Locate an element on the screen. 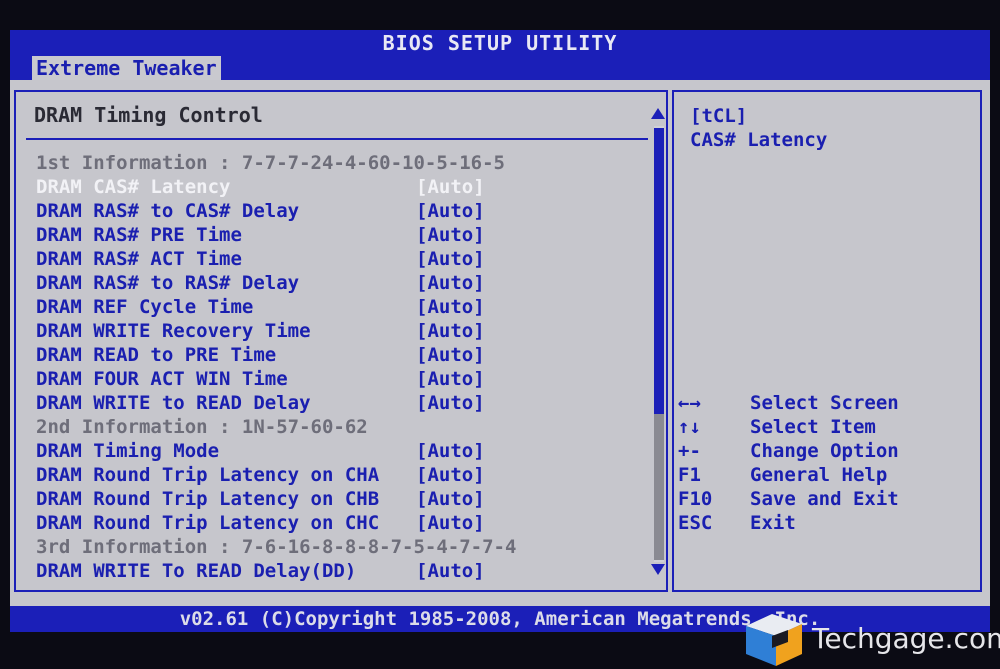 This screenshot has height=669, width=1000. setting-row-ref-cycle: DRAM REF Cycle Time [Auto] is located at coordinates (260, 307).